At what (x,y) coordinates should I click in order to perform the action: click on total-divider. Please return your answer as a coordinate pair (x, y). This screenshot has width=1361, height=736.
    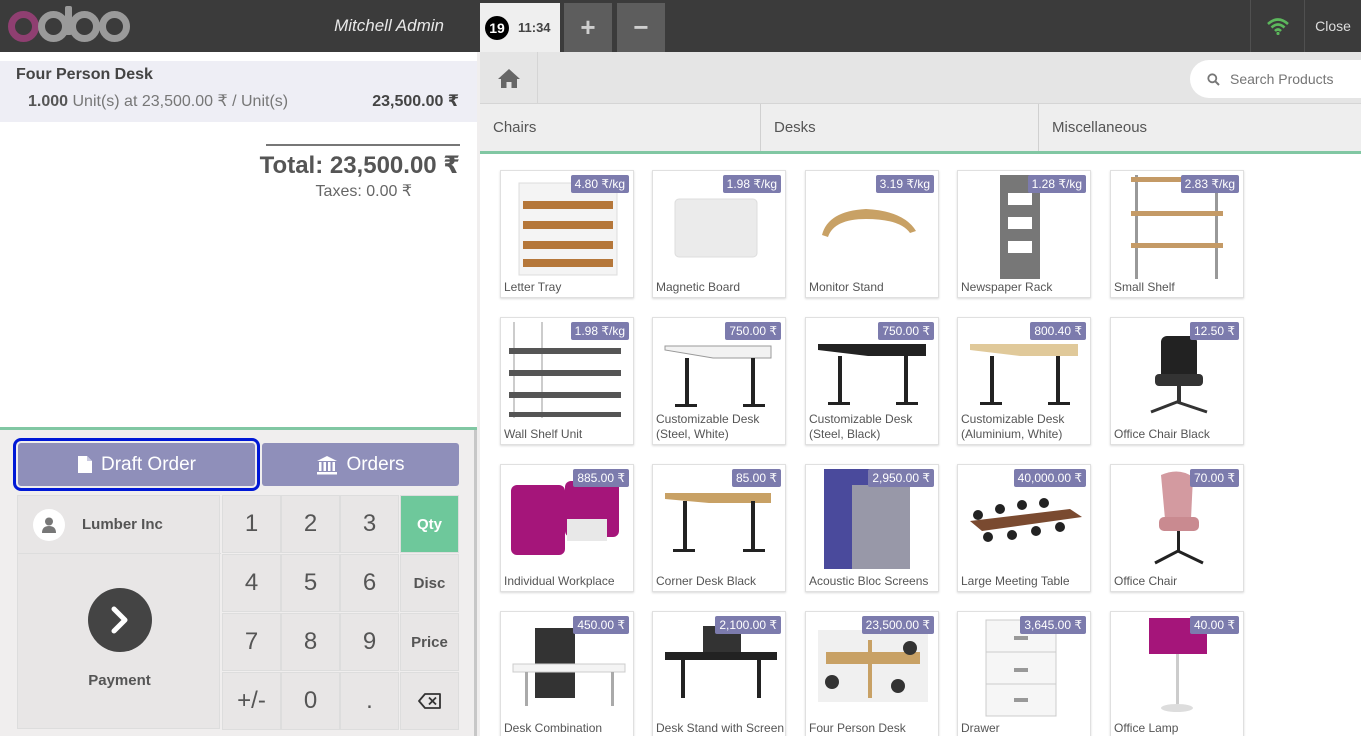
    Looking at the image, I should click on (363, 145).